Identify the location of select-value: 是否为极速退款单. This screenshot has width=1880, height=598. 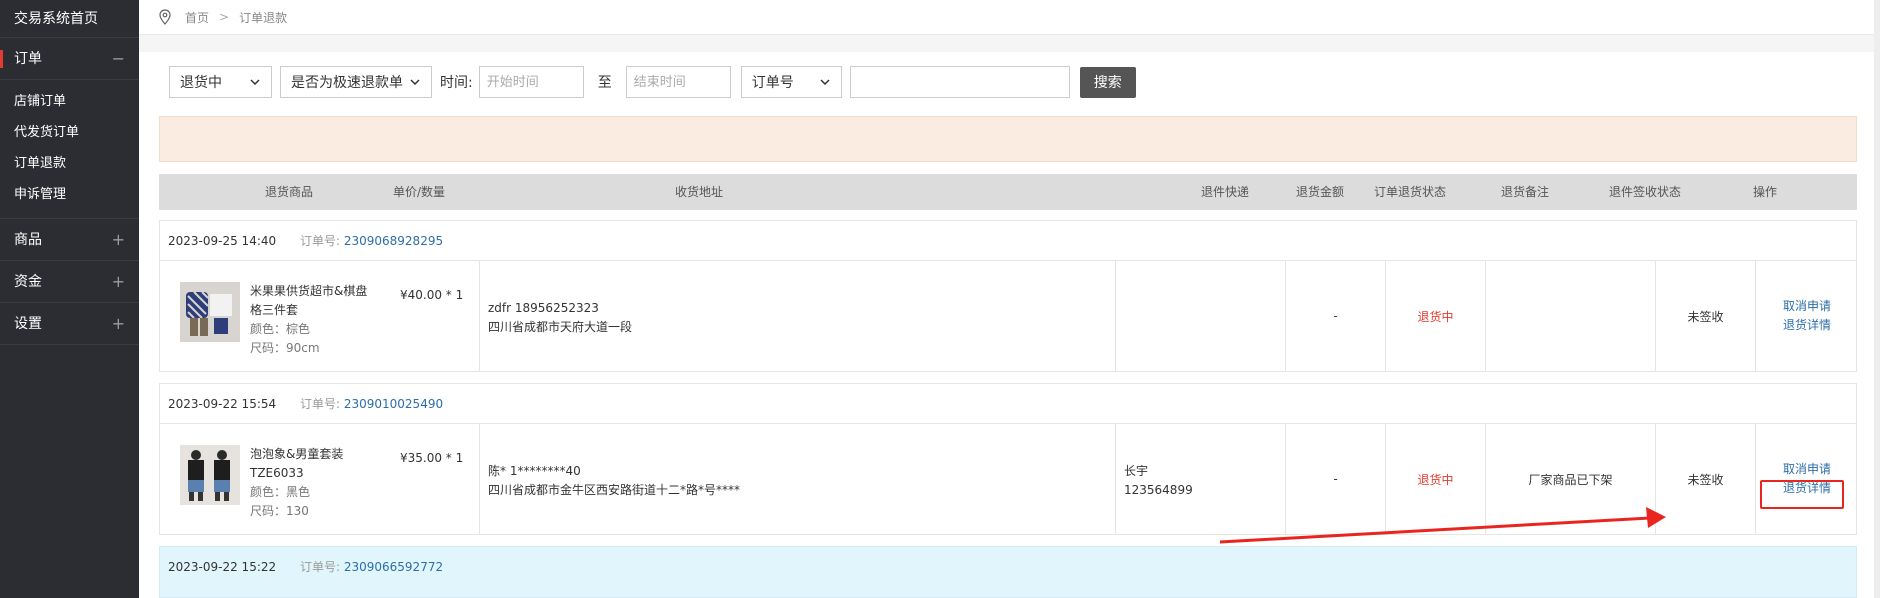
(347, 83).